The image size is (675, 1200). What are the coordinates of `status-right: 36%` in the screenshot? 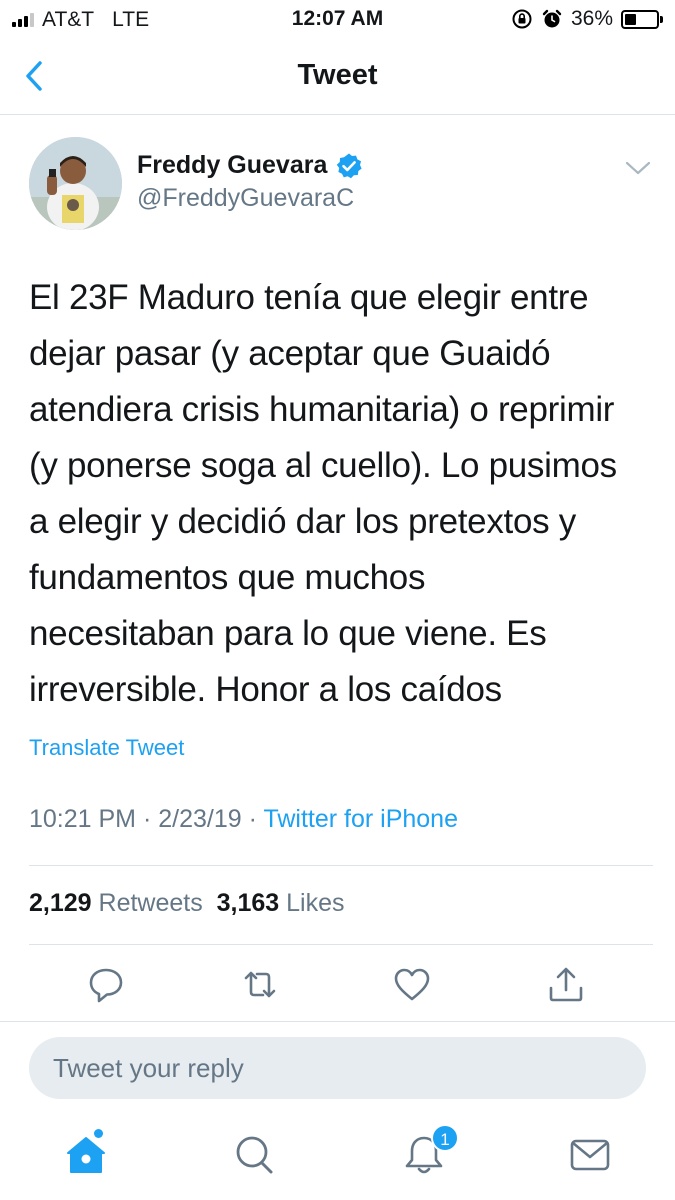 It's located at (587, 19).